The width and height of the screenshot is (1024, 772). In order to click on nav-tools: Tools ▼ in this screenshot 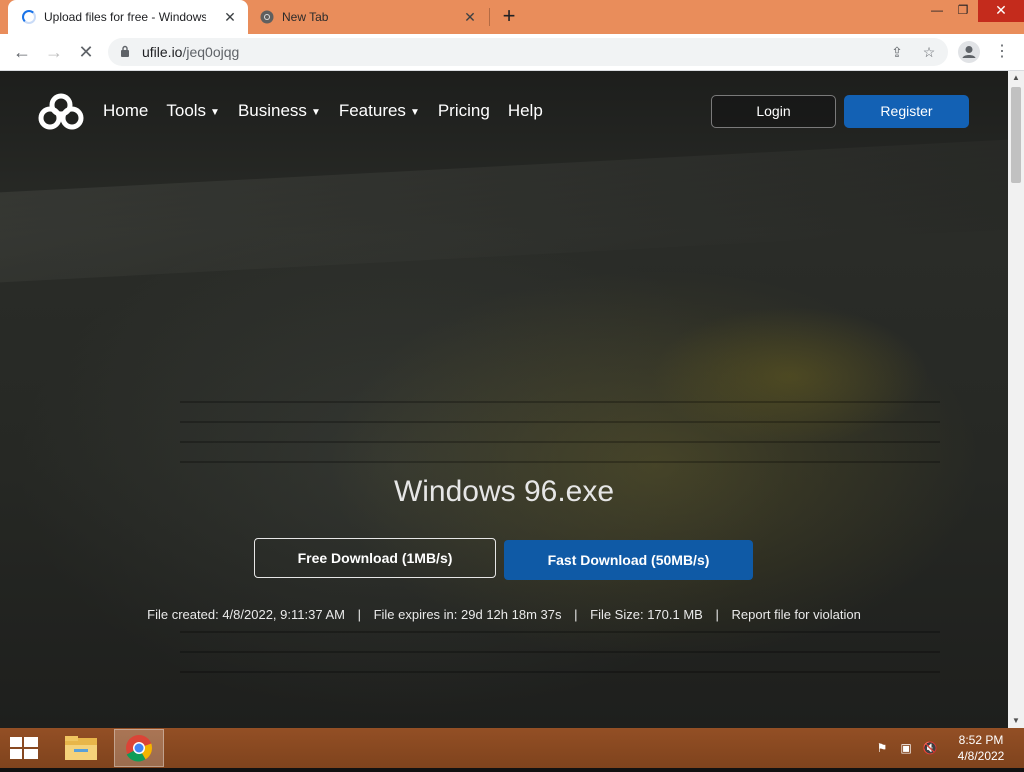, I will do `click(193, 111)`.